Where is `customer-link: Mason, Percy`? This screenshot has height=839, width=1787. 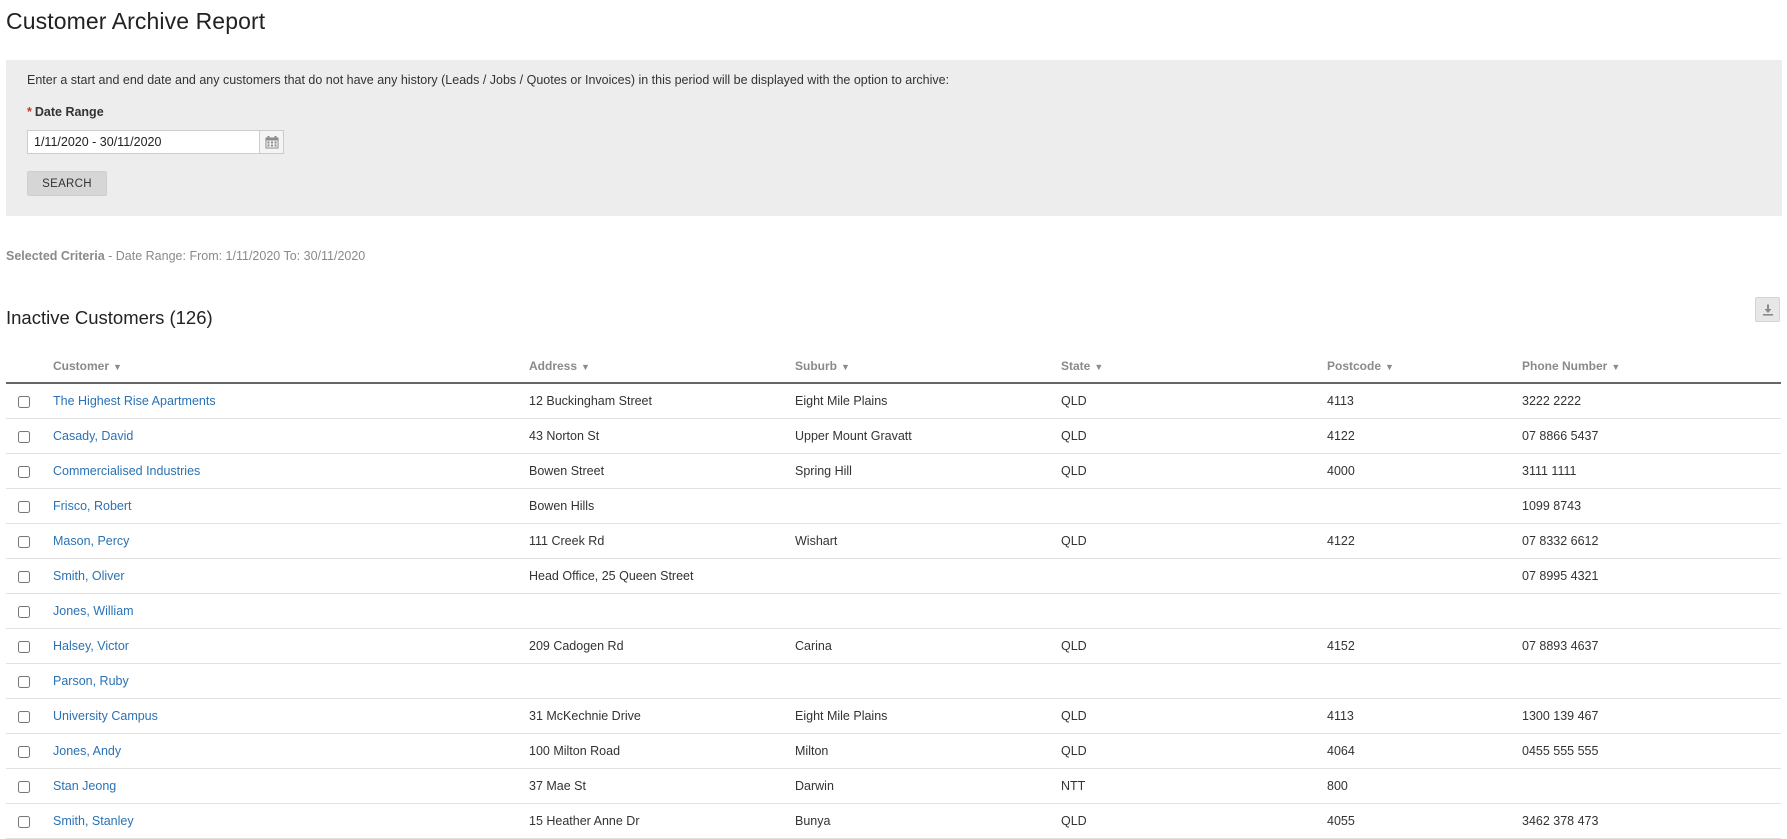 customer-link: Mason, Percy is located at coordinates (91, 541).